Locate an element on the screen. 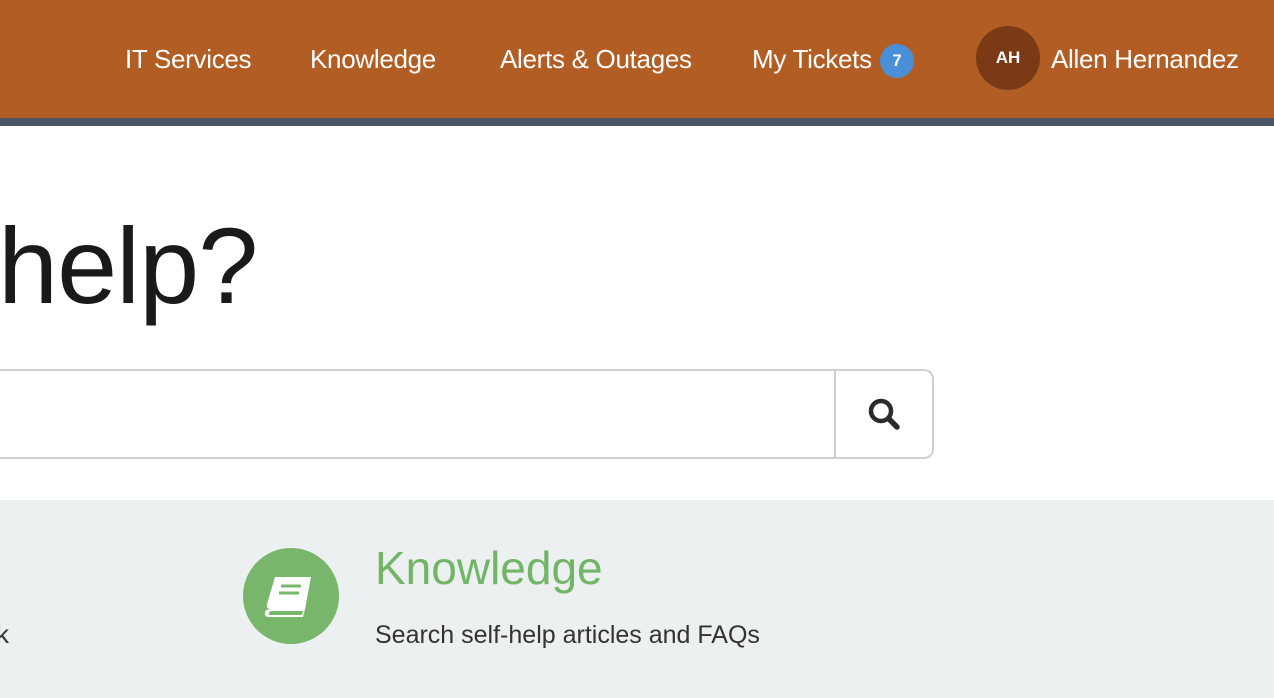  page-title: help? is located at coordinates (129, 265).